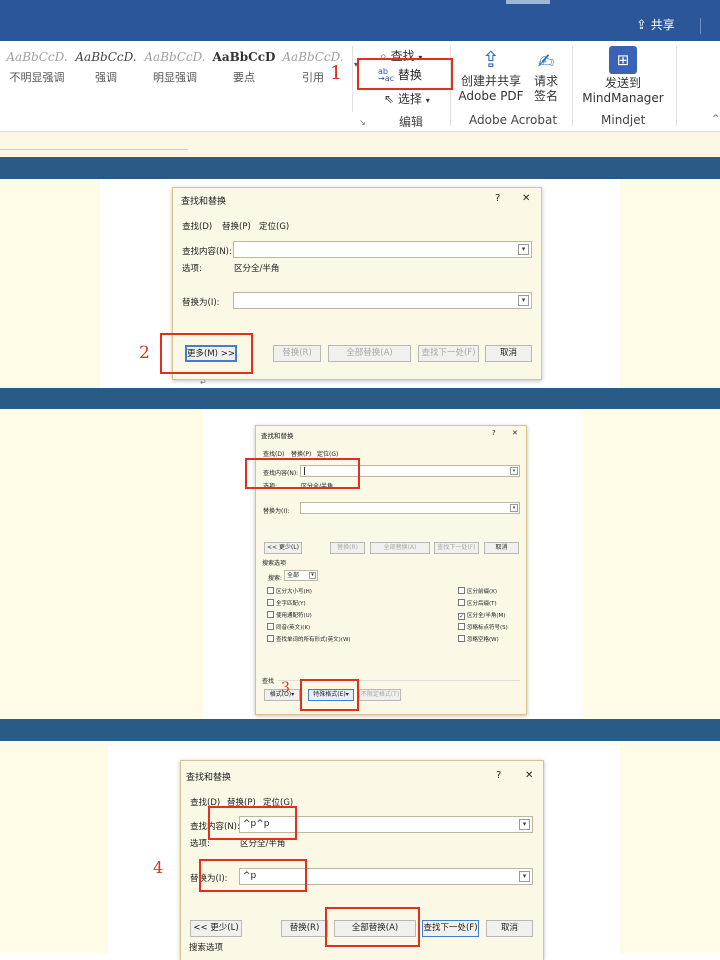 This screenshot has height=960, width=720. I want to click on checkbox-label: 使用通配符(U), so click(294, 616).